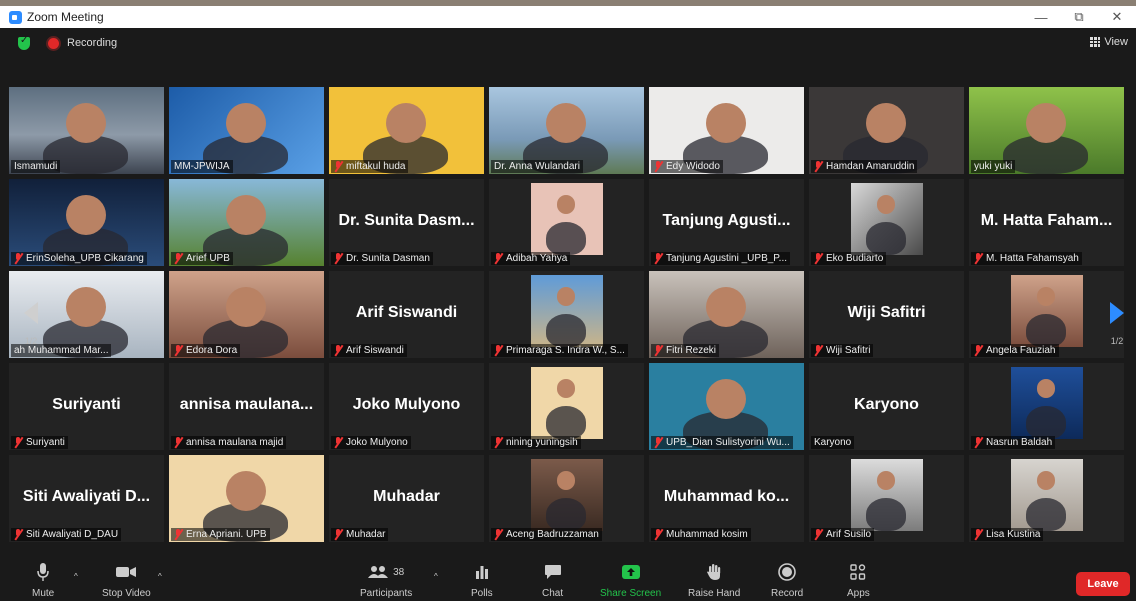  I want to click on record-label: Record, so click(787, 593).